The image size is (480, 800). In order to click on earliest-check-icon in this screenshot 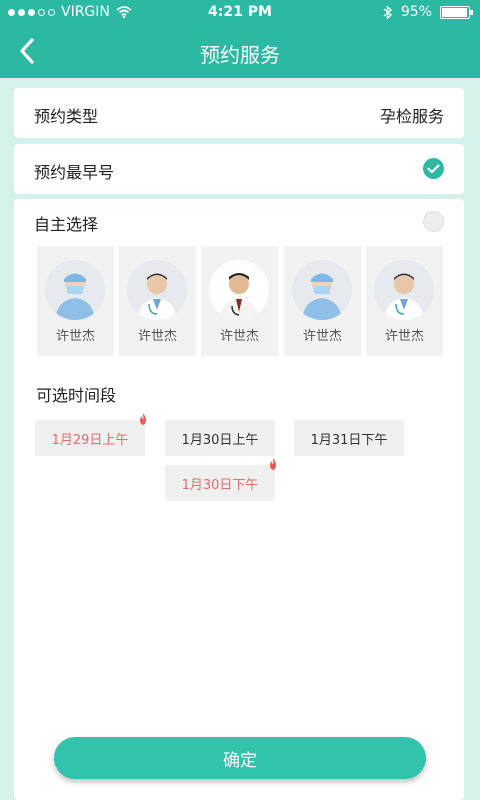, I will do `click(433, 168)`.